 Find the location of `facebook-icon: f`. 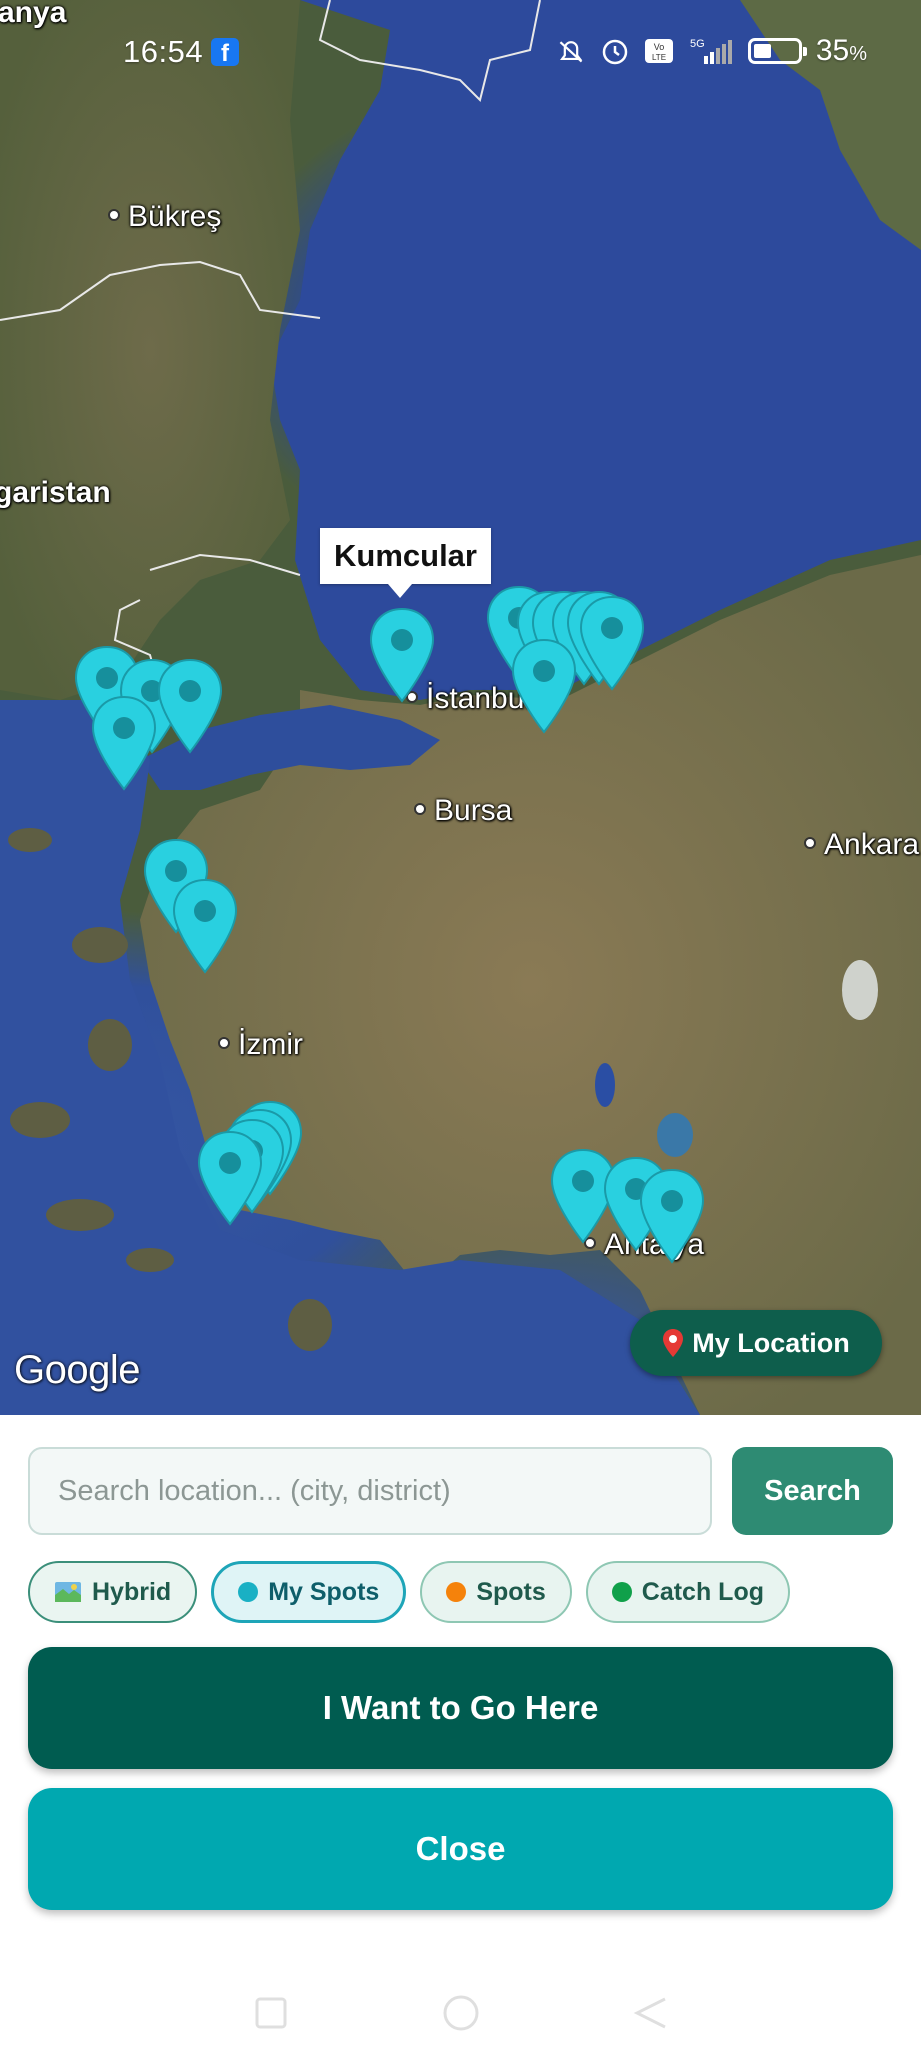

facebook-icon: f is located at coordinates (225, 52).